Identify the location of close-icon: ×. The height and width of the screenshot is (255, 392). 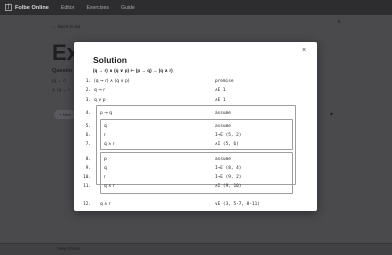
(304, 50).